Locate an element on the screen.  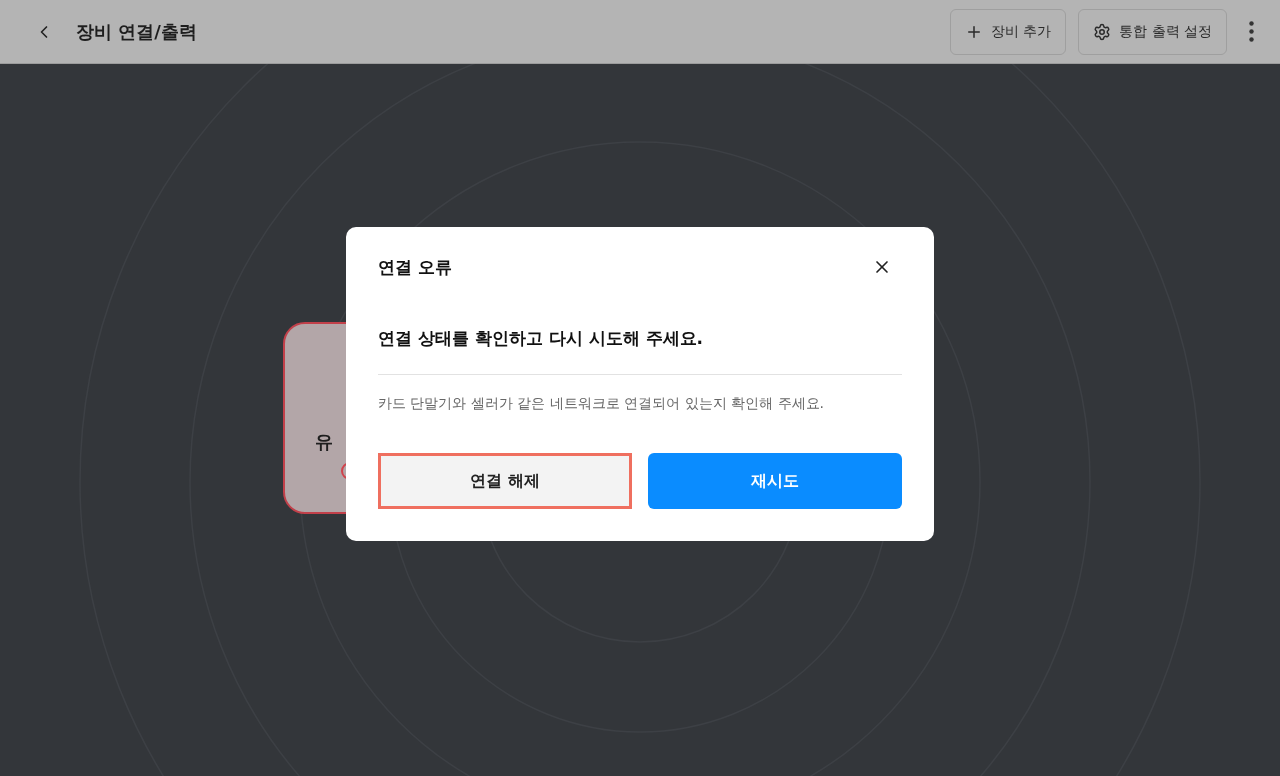
dialog-title: 연결 오류 is located at coordinates (415, 267).